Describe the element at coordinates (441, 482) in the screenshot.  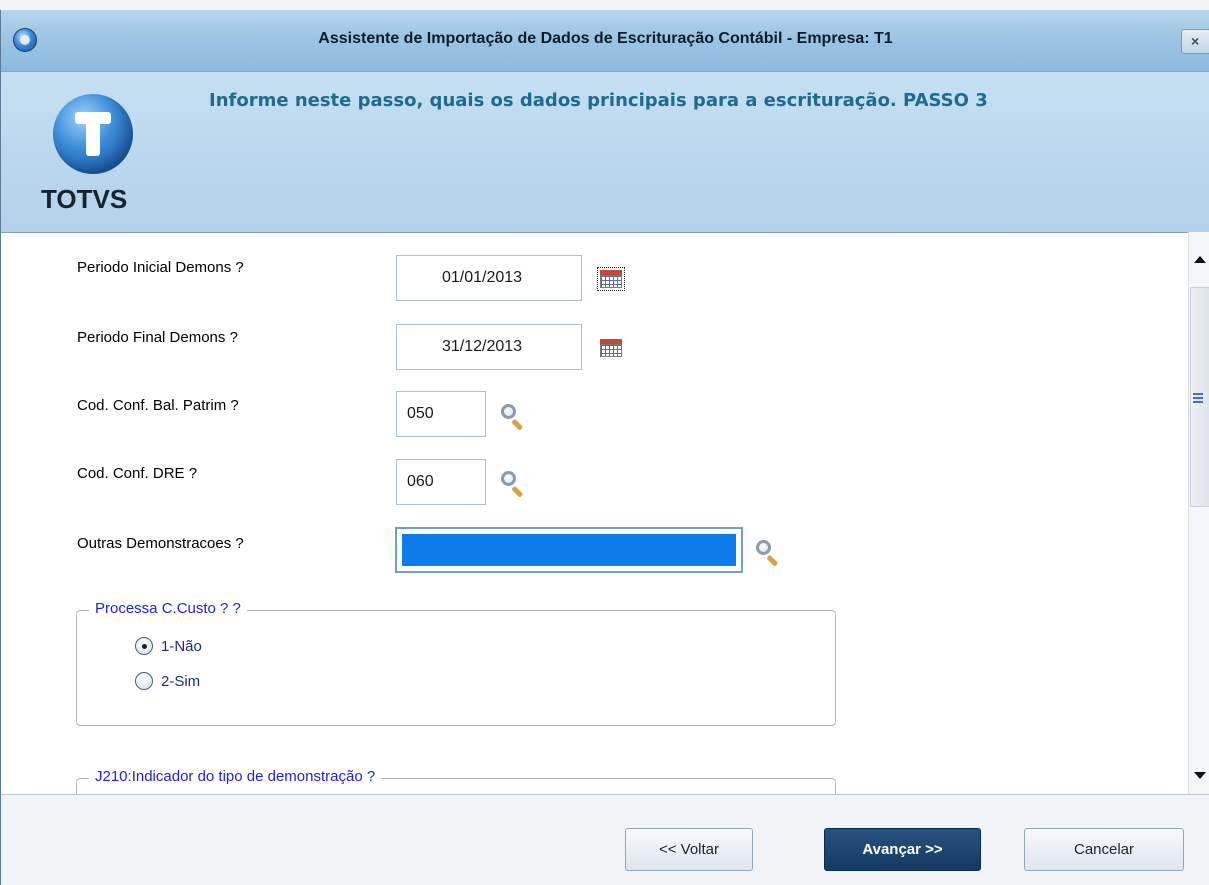
I see `cod-dre-input: 060` at that location.